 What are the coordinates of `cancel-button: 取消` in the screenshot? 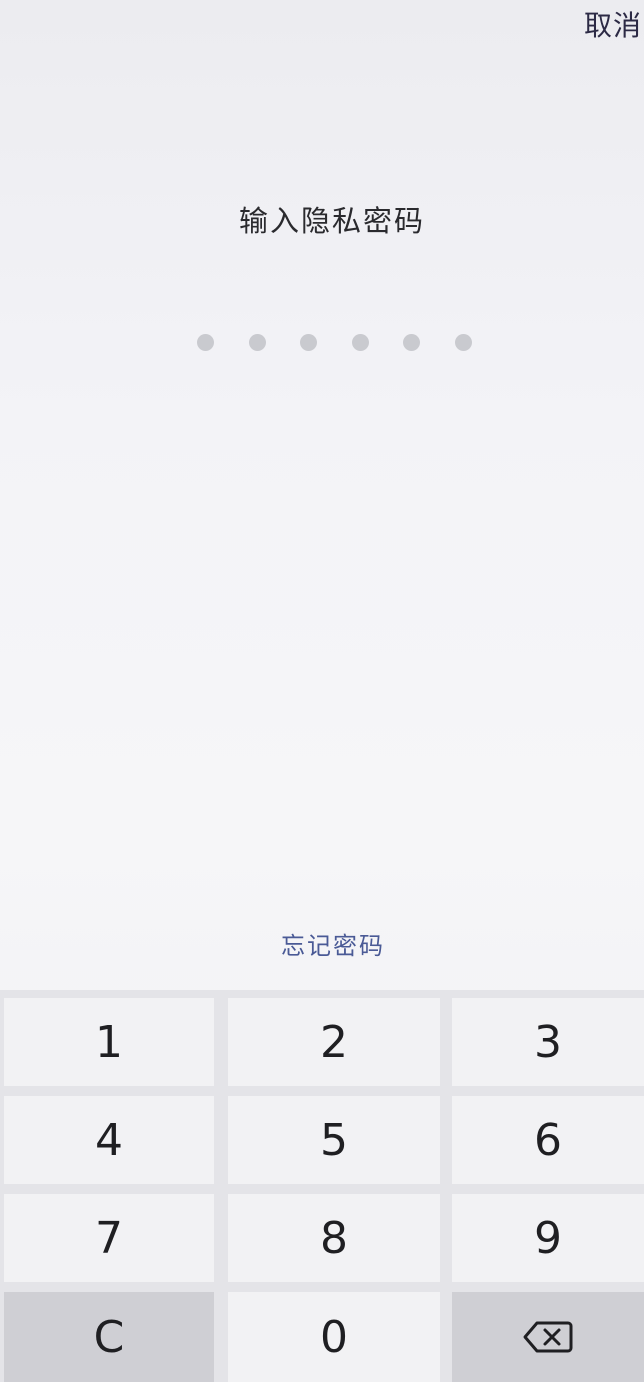 It's located at (613, 24).